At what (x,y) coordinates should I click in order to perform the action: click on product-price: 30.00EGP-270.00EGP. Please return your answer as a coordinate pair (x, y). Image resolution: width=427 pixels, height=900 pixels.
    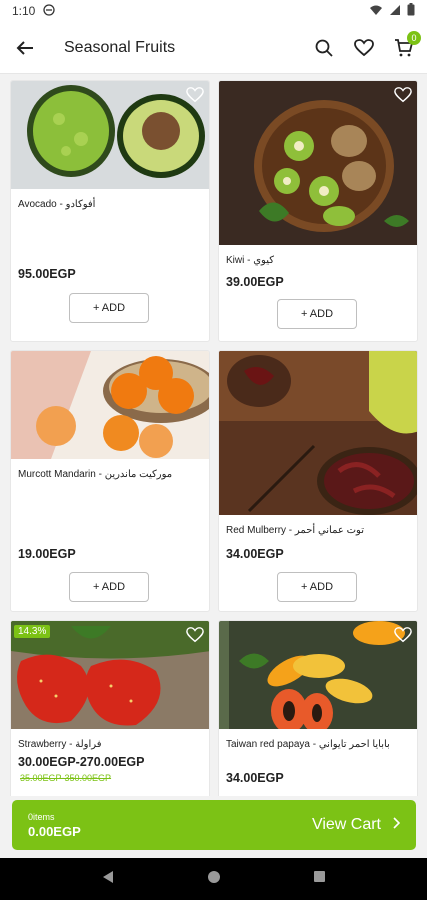
    Looking at the image, I should click on (81, 762).